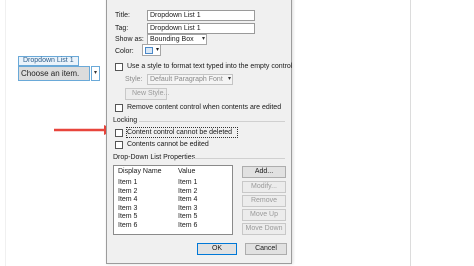 This screenshot has width=474, height=266. I want to click on color-label: Color:, so click(124, 51).